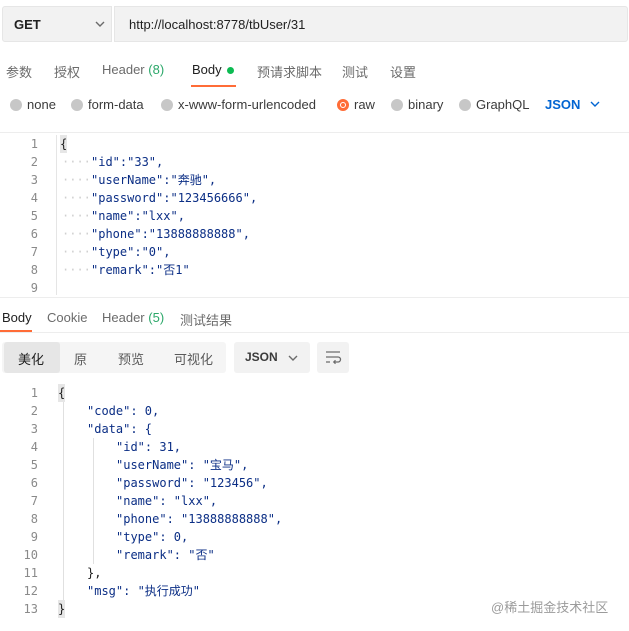 The height and width of the screenshot is (631, 629). I want to click on view-raw-button: 原, so click(80, 358).